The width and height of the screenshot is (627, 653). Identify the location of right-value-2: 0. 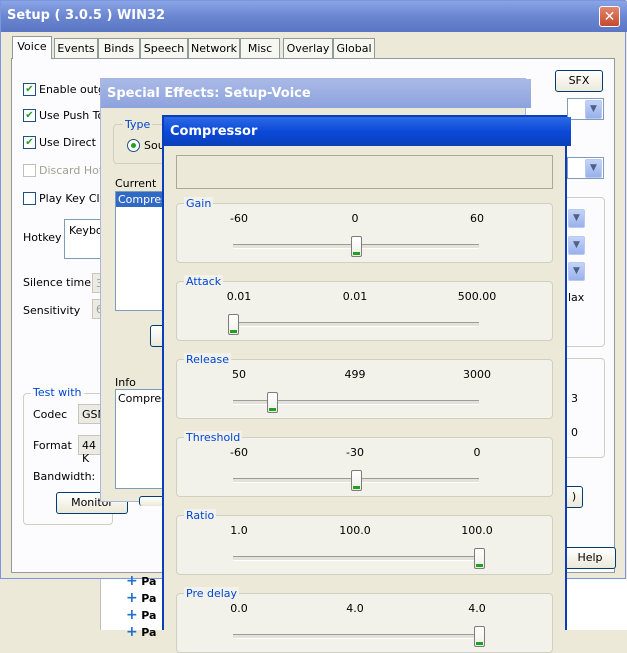
(574, 432).